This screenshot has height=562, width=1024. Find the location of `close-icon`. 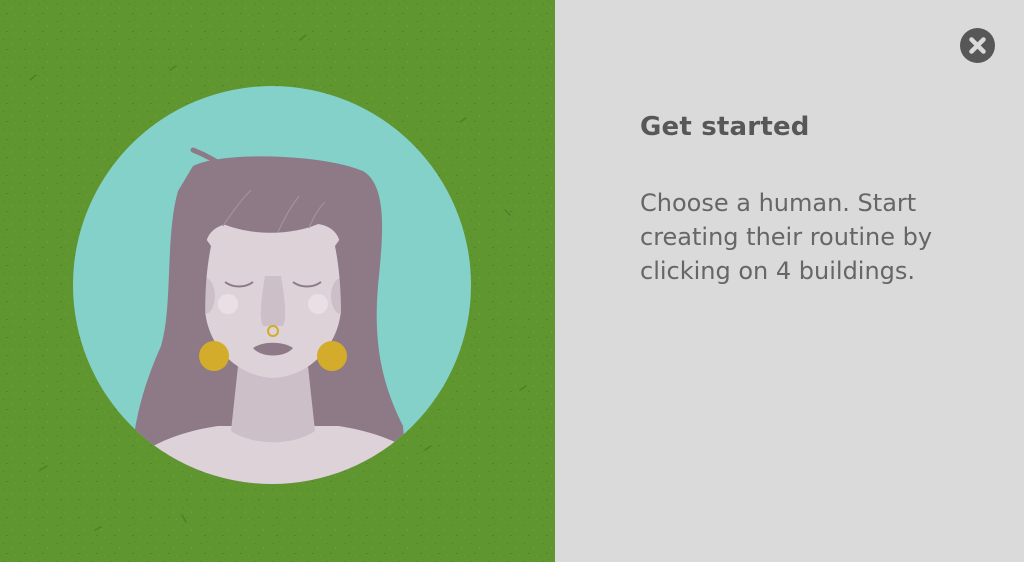

close-icon is located at coordinates (977, 45).